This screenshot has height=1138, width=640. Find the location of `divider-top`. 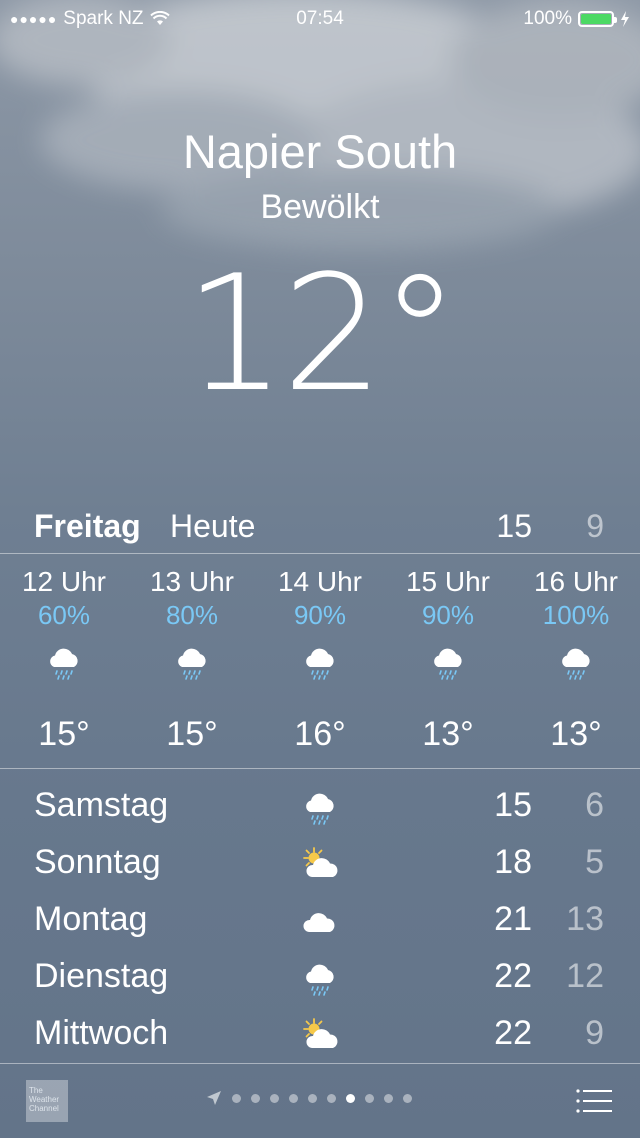

divider-top is located at coordinates (320, 553).